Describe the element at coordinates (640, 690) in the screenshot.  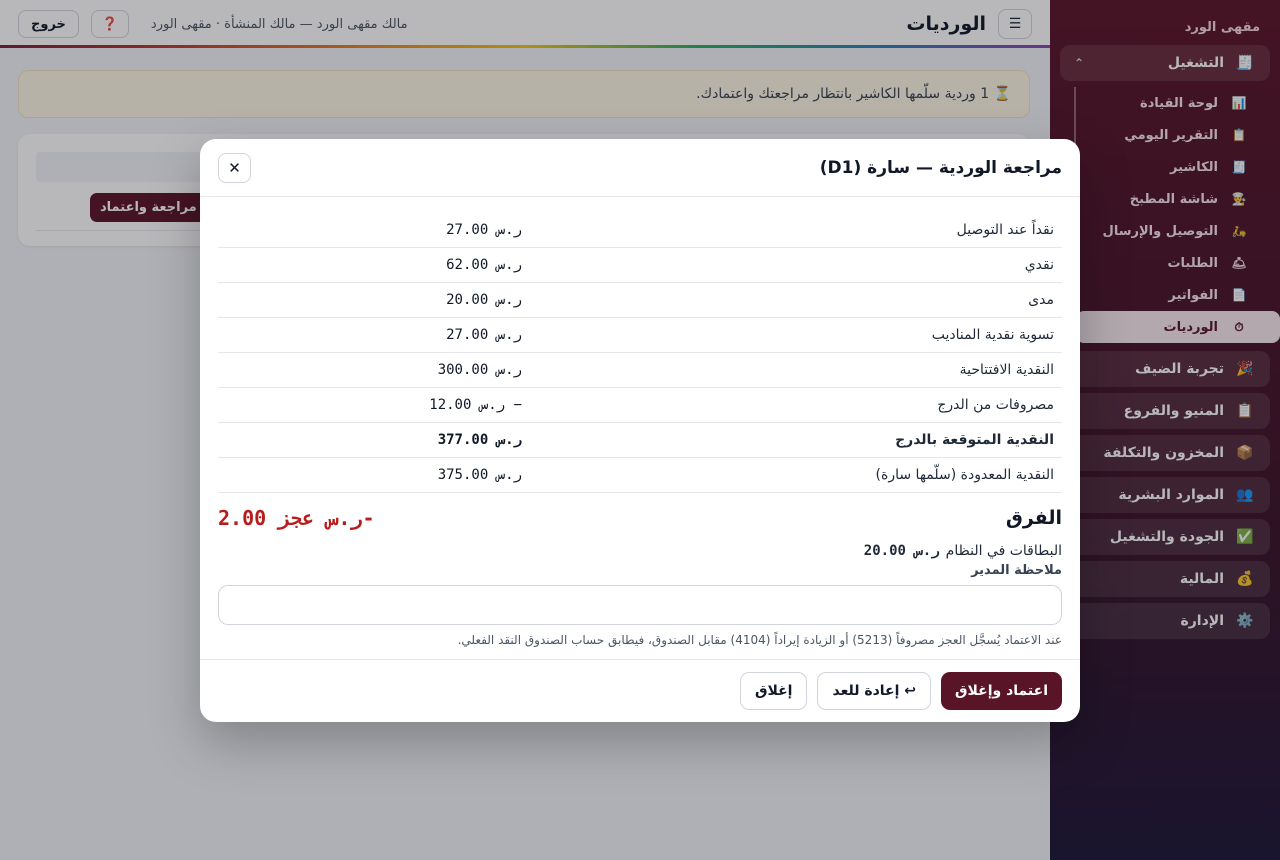
I see `modal-footer: اعتماد وإغلاق ↩ إعادة للعد إغلاق` at that location.